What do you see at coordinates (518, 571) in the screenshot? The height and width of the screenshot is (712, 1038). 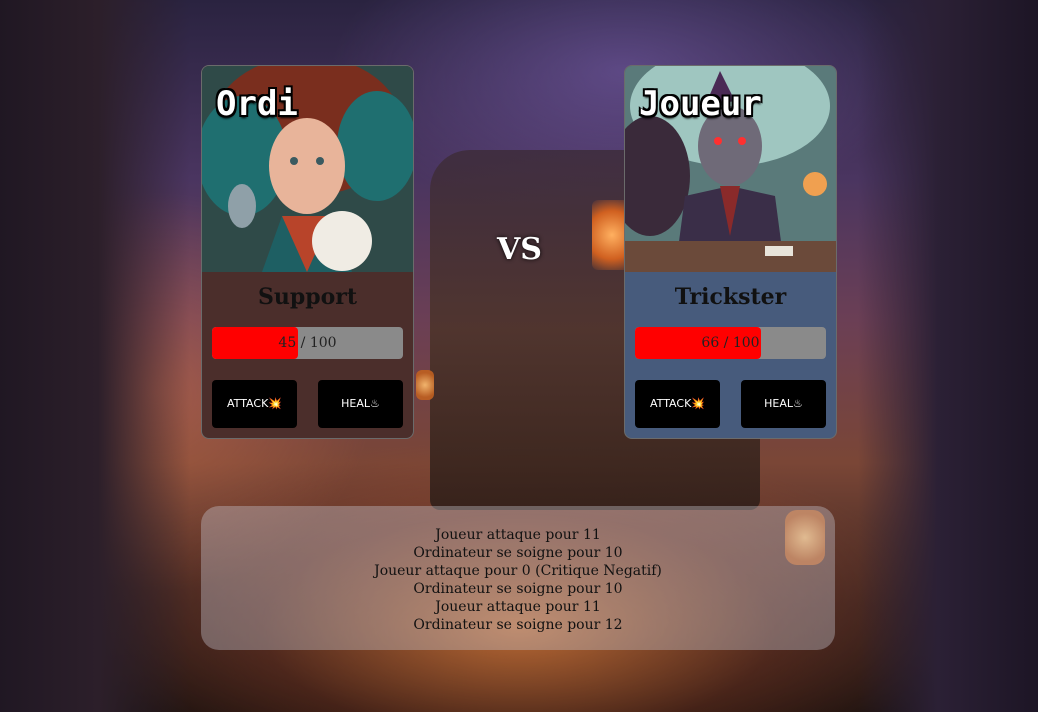 I see `log-line: Joueur attaque pour 0 (Critique Negatif)` at bounding box center [518, 571].